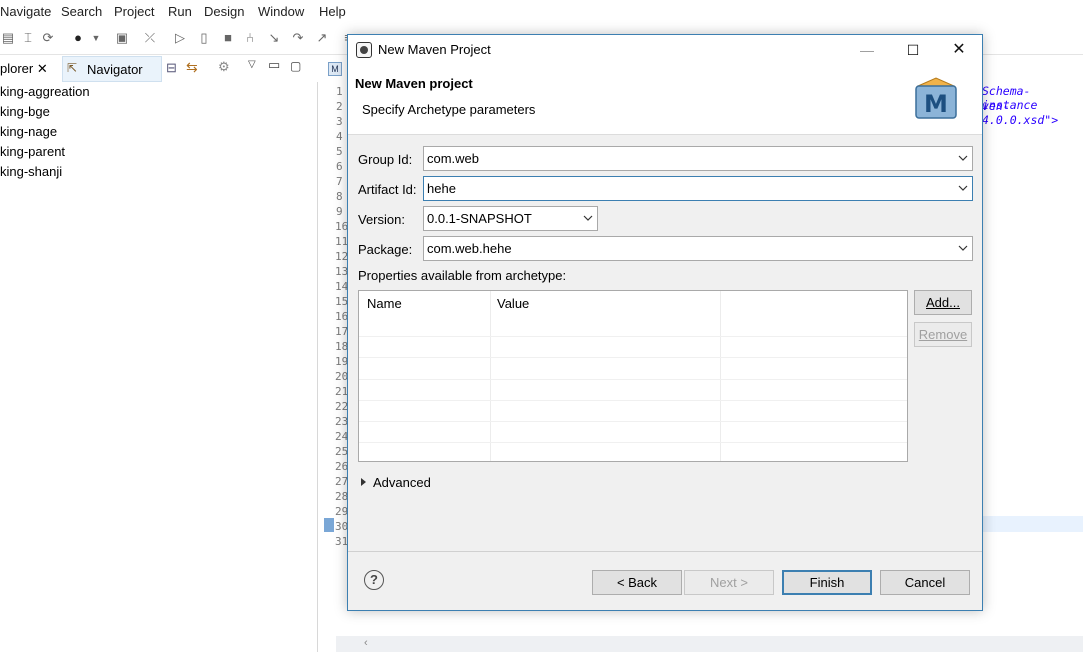 The image size is (1083, 652). What do you see at coordinates (134, 11) in the screenshot?
I see `menu-project: Project` at bounding box center [134, 11].